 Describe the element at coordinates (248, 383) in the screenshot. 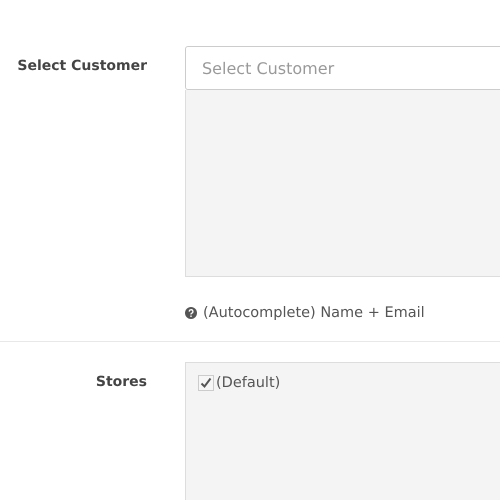

I see `store-name: (Default)` at that location.